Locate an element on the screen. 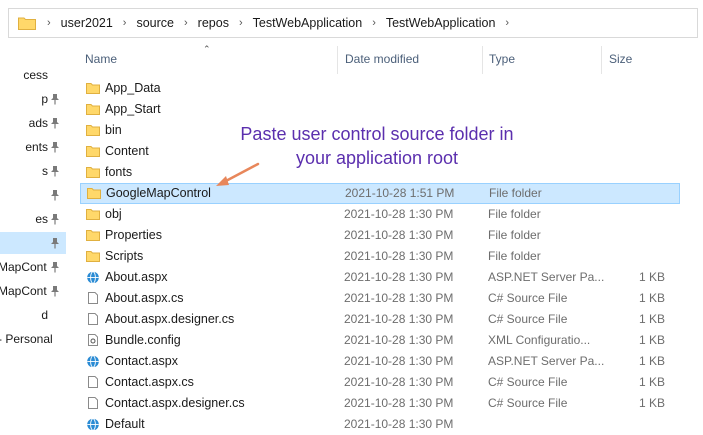 The image size is (703, 435). nav-item-label: - Personal is located at coordinates (26, 339).